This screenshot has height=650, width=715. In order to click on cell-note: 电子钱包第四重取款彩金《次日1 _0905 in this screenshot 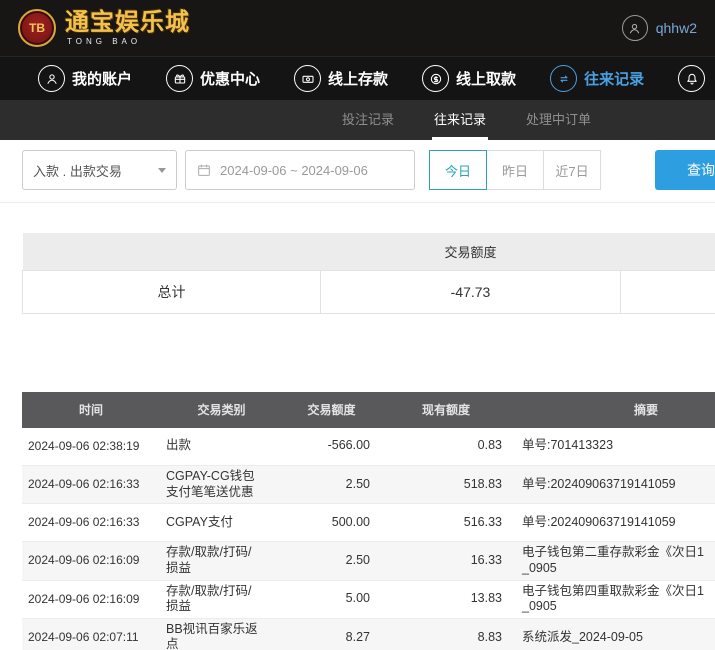, I will do `click(613, 599)`.